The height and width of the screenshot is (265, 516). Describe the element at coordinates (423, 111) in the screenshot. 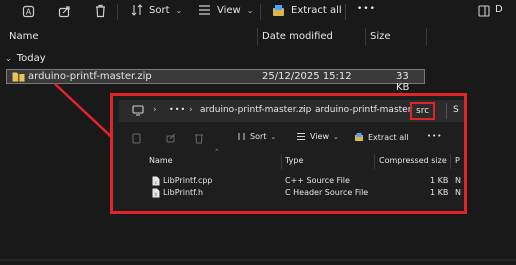

I see `breadcrumb-item-current: src` at that location.